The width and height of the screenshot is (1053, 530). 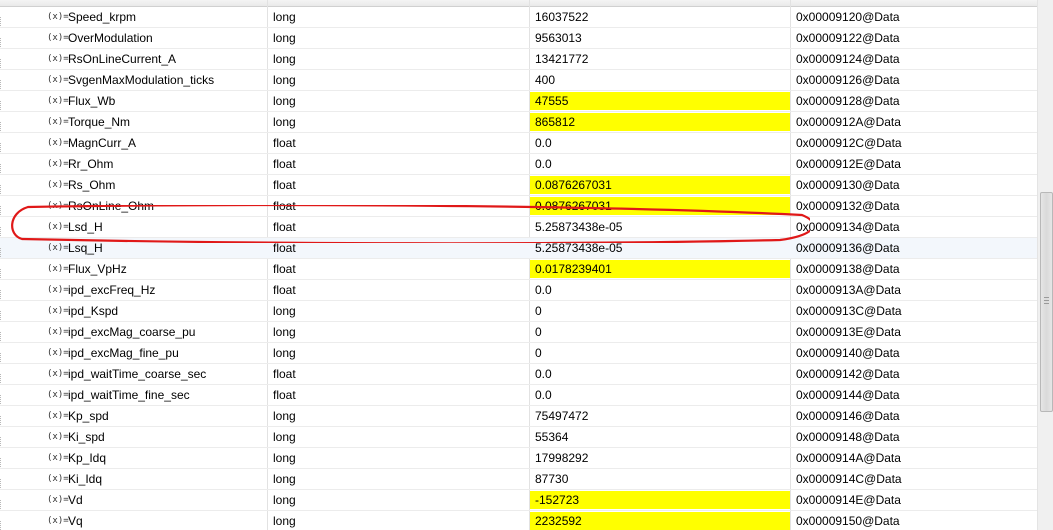 I want to click on variable-name: Flux_VpHz, so click(x=97, y=269).